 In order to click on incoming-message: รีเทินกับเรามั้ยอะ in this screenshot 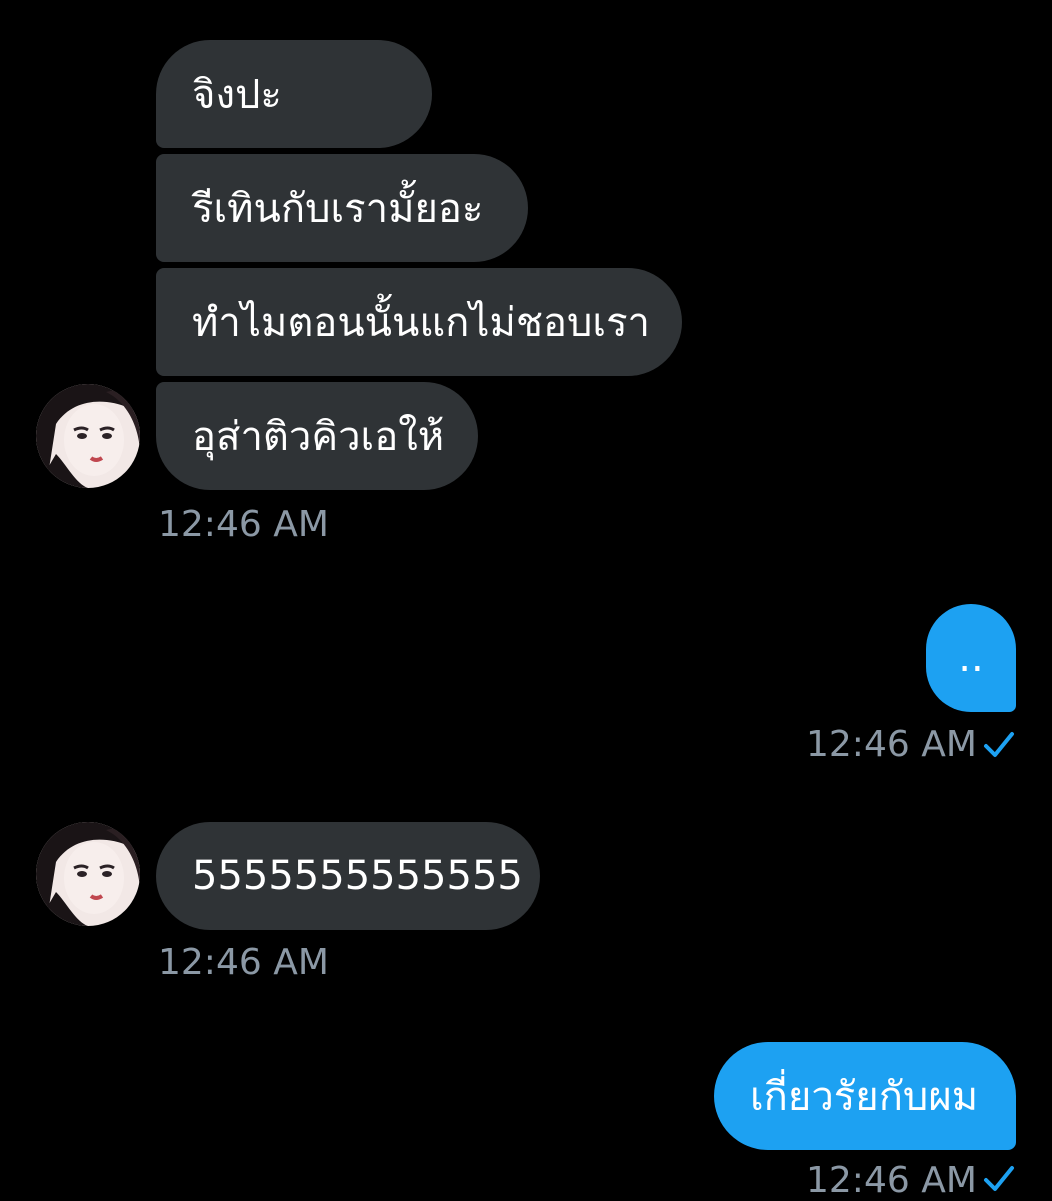, I will do `click(342, 208)`.